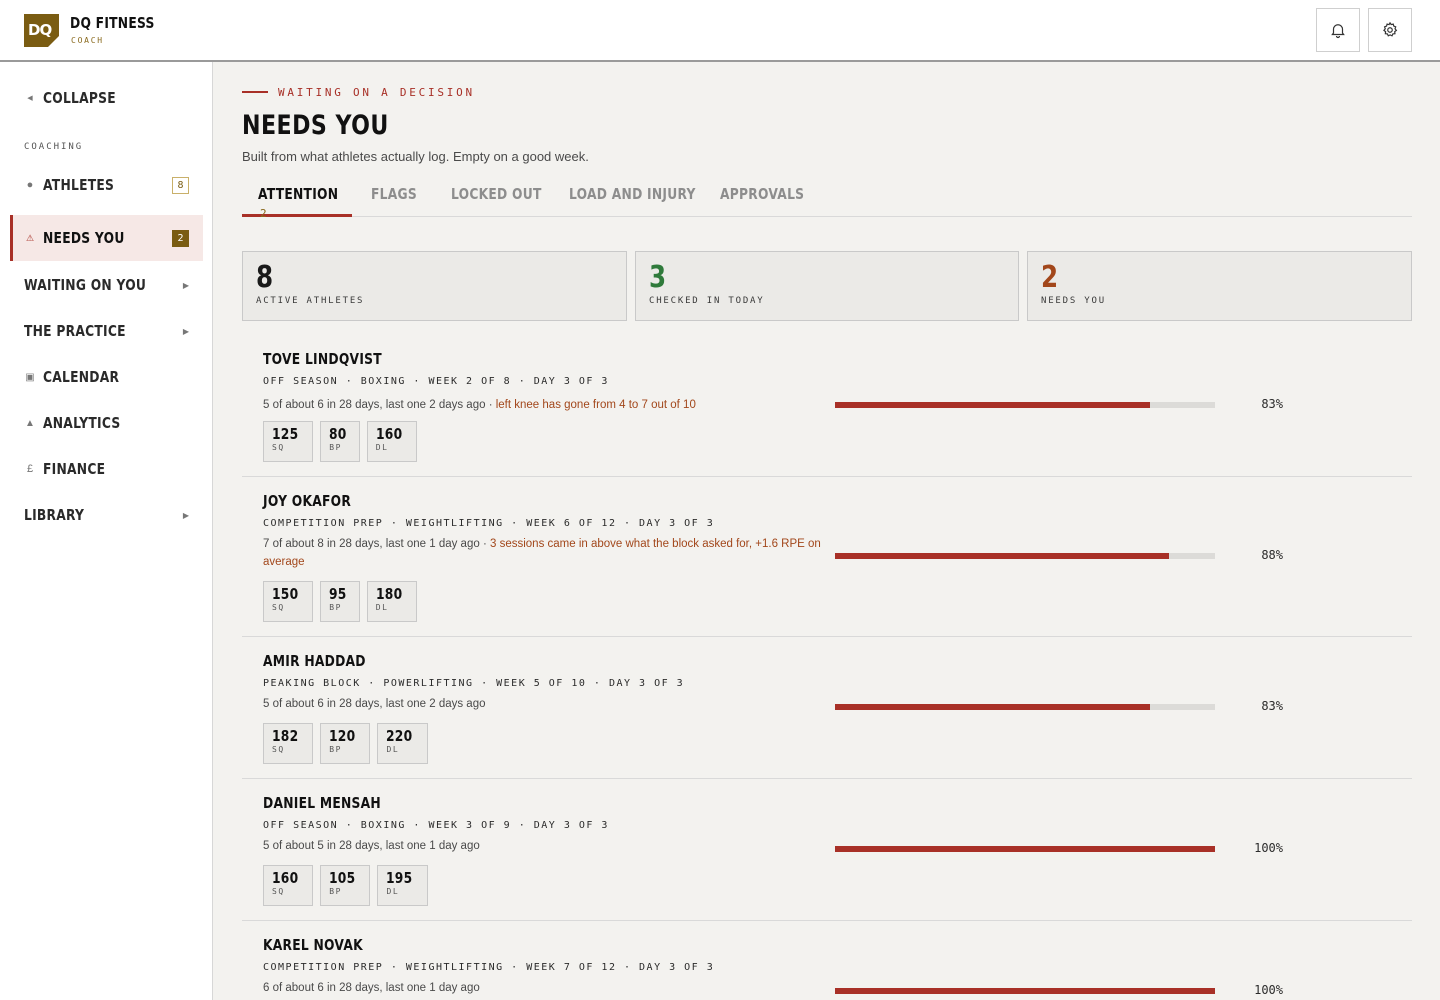 This screenshot has width=1440, height=1000. I want to click on lift-squat: 125 SQ, so click(288, 441).